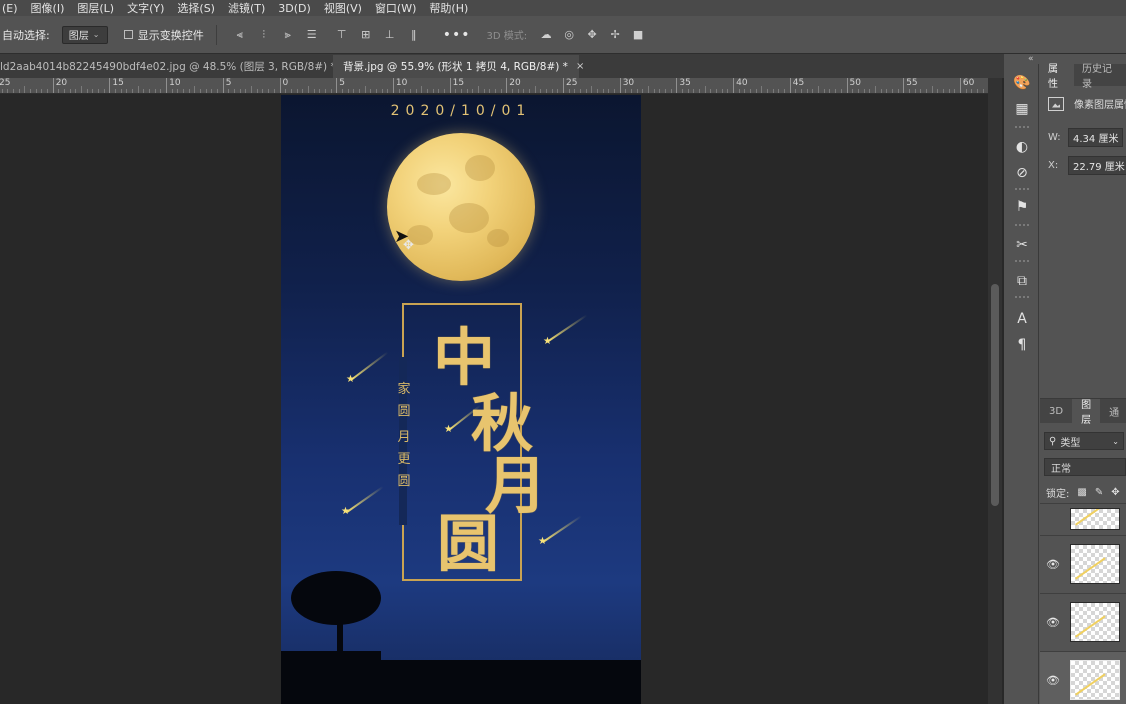 The image size is (1126, 704). I want to click on side-char: 圆, so click(404, 481).